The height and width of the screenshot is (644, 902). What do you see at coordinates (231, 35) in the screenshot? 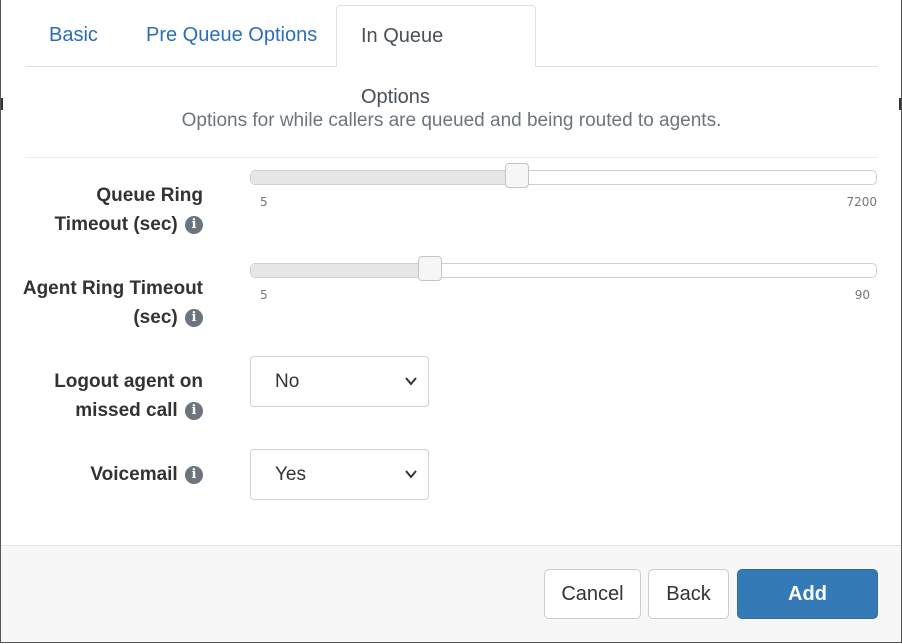
I see `tab-pre-queue-options: Pre Queue Options` at bounding box center [231, 35].